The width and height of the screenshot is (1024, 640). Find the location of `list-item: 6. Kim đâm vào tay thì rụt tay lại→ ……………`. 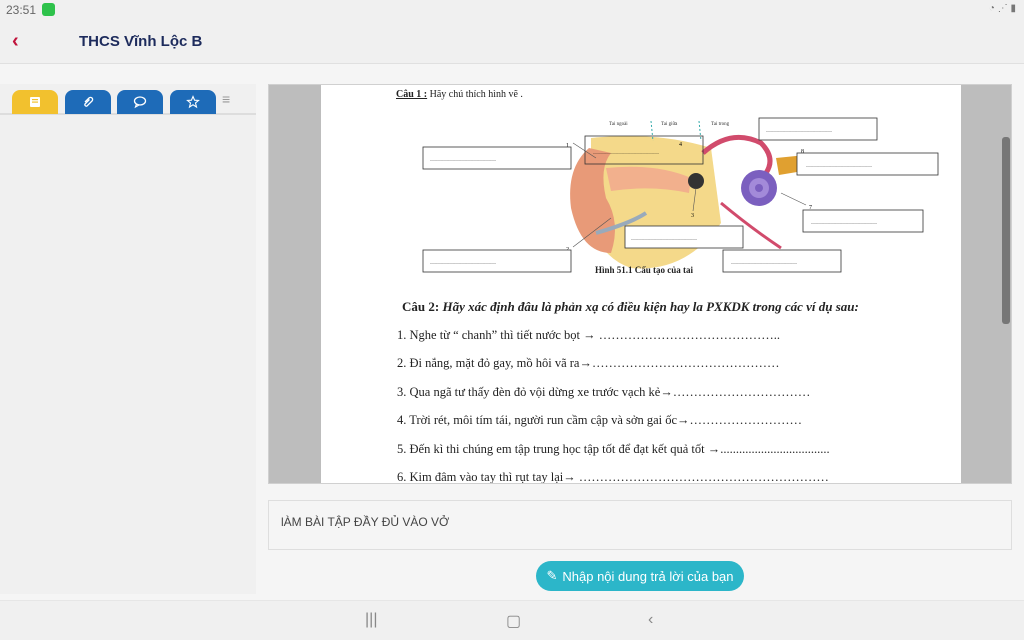

list-item: 6. Kim đâm vào tay thì rụt tay lại→ …………… is located at coordinates (613, 477).